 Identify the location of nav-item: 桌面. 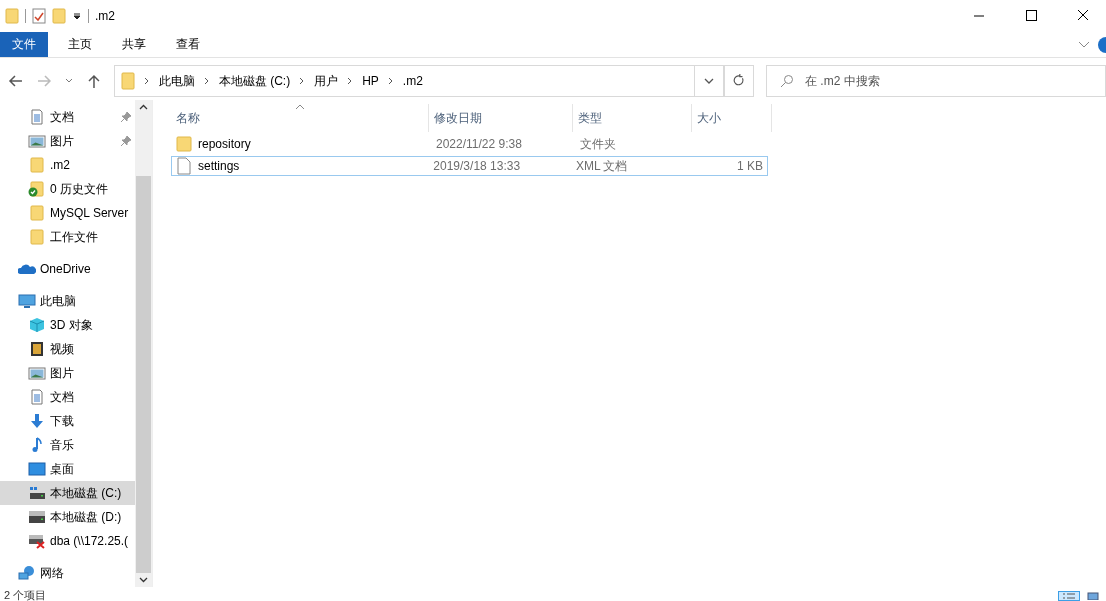
(67, 469).